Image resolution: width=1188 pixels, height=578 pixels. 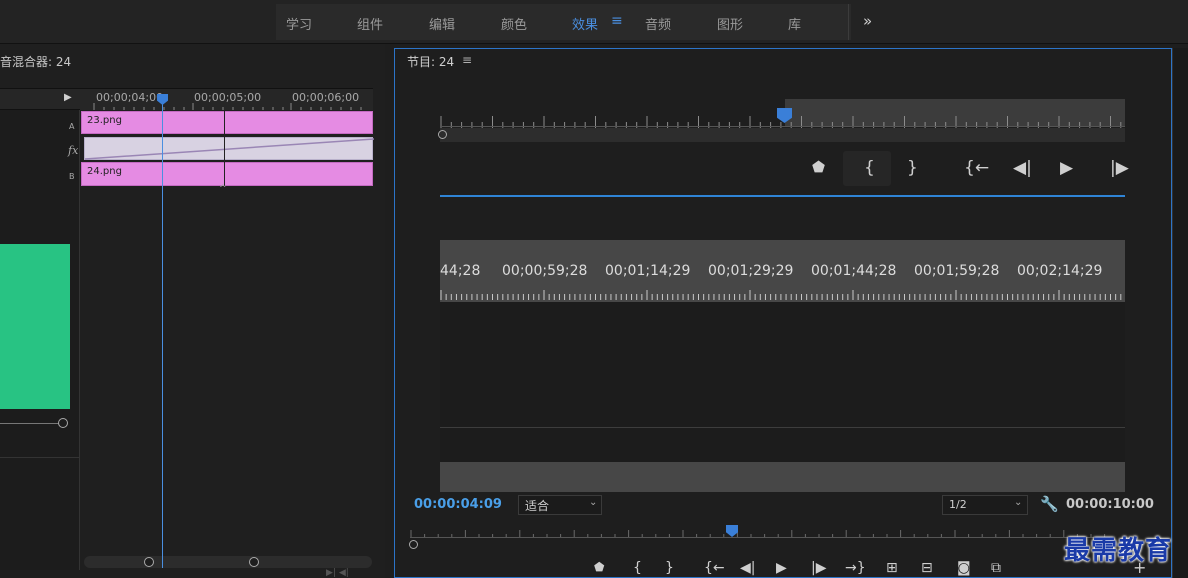 What do you see at coordinates (149, 562) in the screenshot?
I see `left-scroll-handle-start` at bounding box center [149, 562].